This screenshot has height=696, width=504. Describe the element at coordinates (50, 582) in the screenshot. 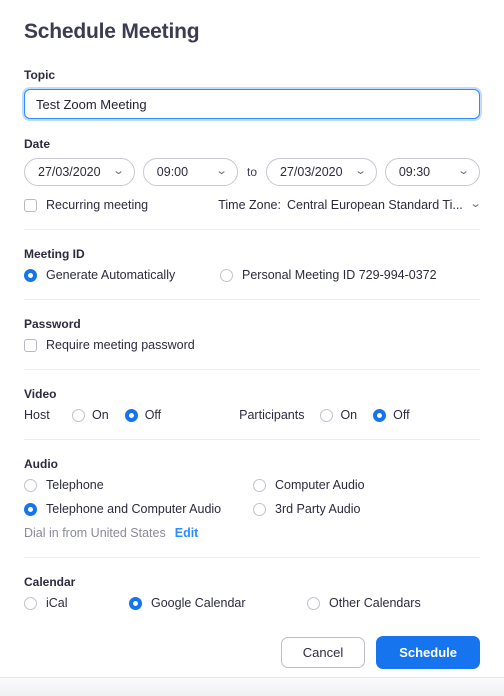

I see `calendar-label: Calendar` at that location.